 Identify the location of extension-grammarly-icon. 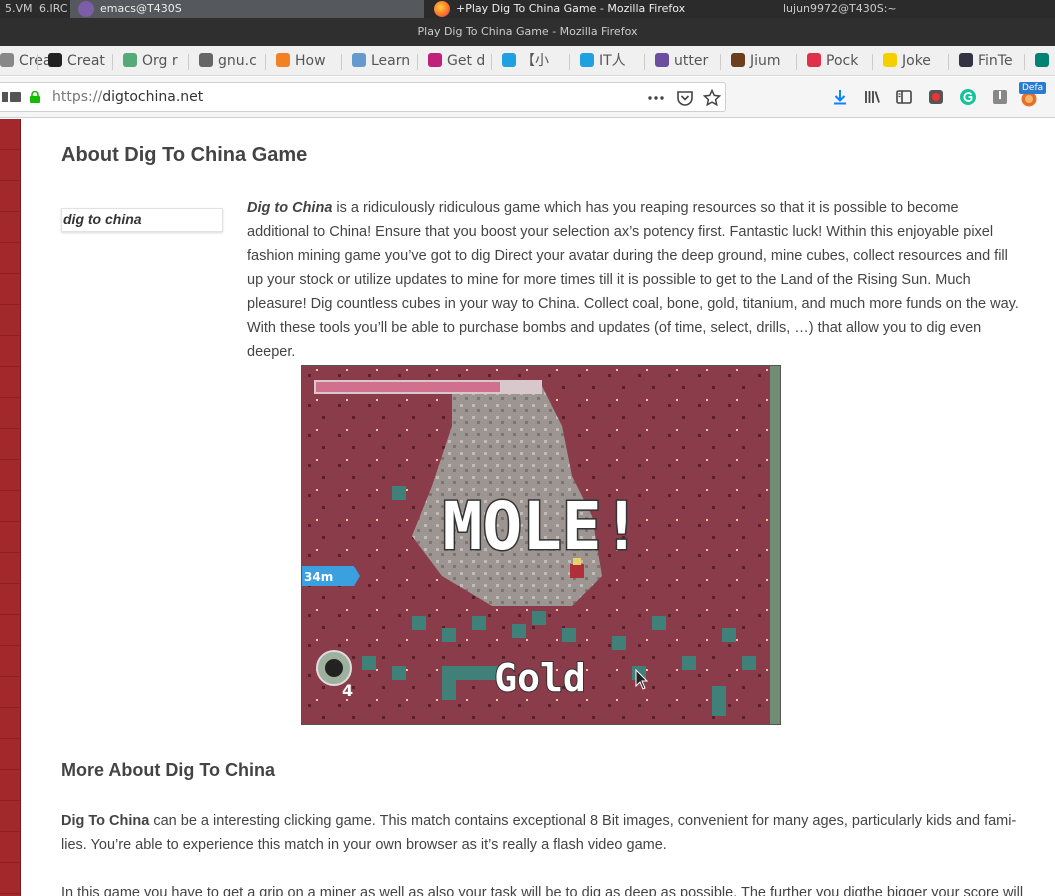
(968, 97).